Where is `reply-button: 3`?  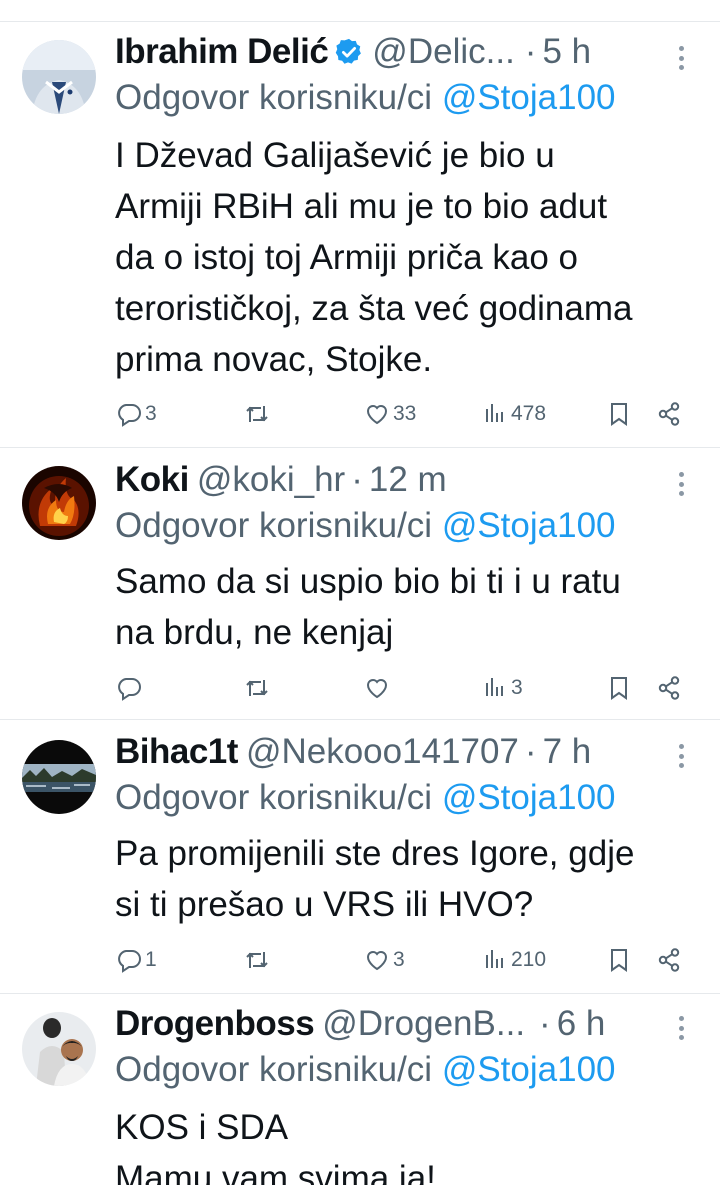 reply-button: 3 is located at coordinates (136, 414).